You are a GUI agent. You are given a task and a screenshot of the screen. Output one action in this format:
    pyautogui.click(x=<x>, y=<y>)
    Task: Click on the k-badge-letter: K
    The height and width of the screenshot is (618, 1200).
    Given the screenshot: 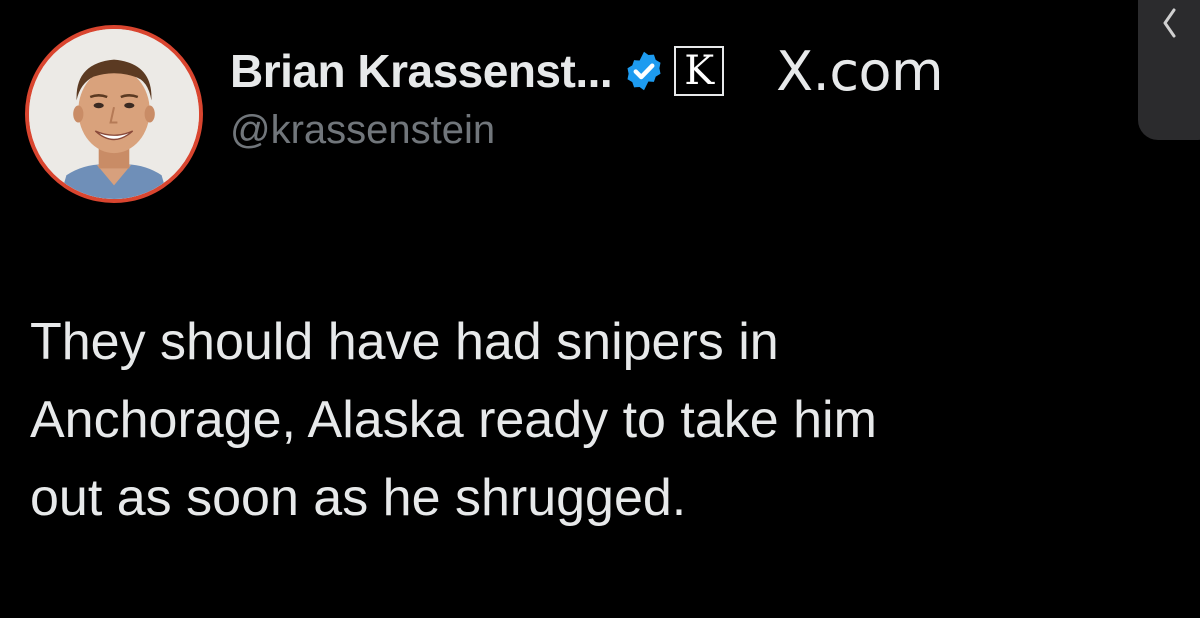 What is the action you would take?
    pyautogui.click(x=699, y=71)
    